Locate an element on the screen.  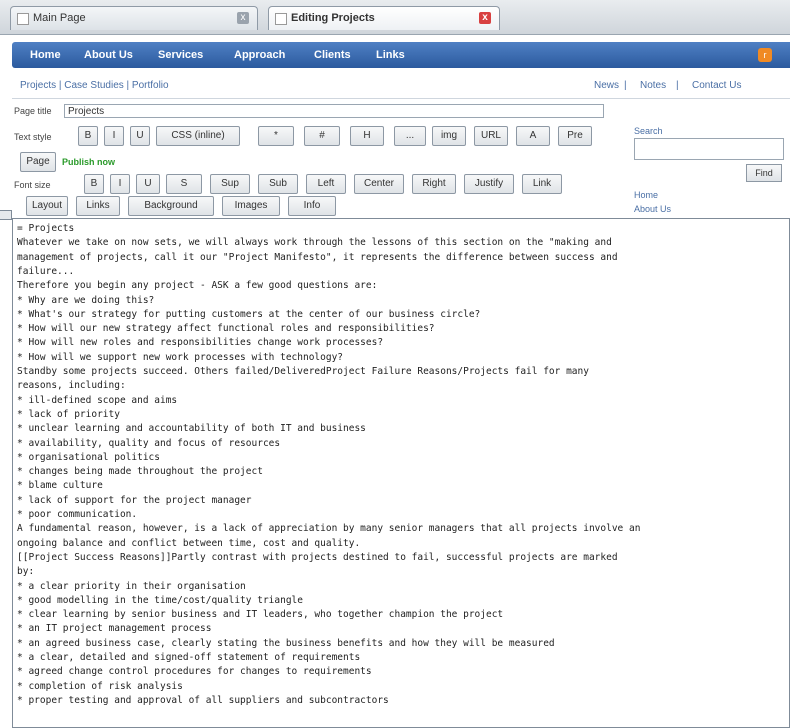
search-input is located at coordinates (709, 149).